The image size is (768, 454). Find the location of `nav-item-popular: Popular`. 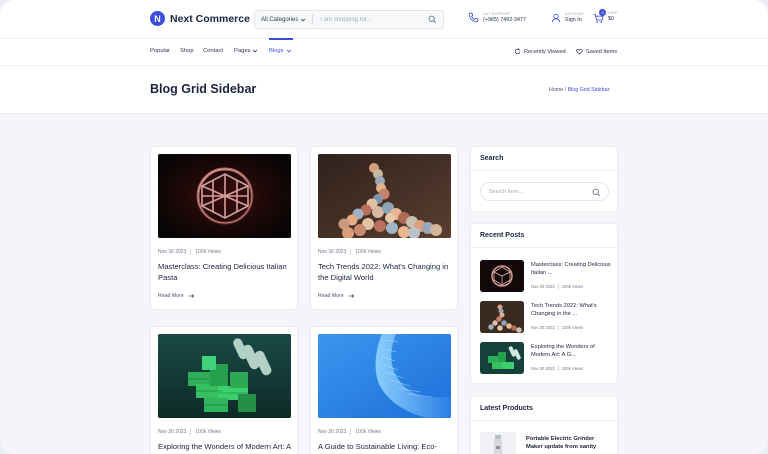

nav-item-popular: Popular is located at coordinates (160, 51).